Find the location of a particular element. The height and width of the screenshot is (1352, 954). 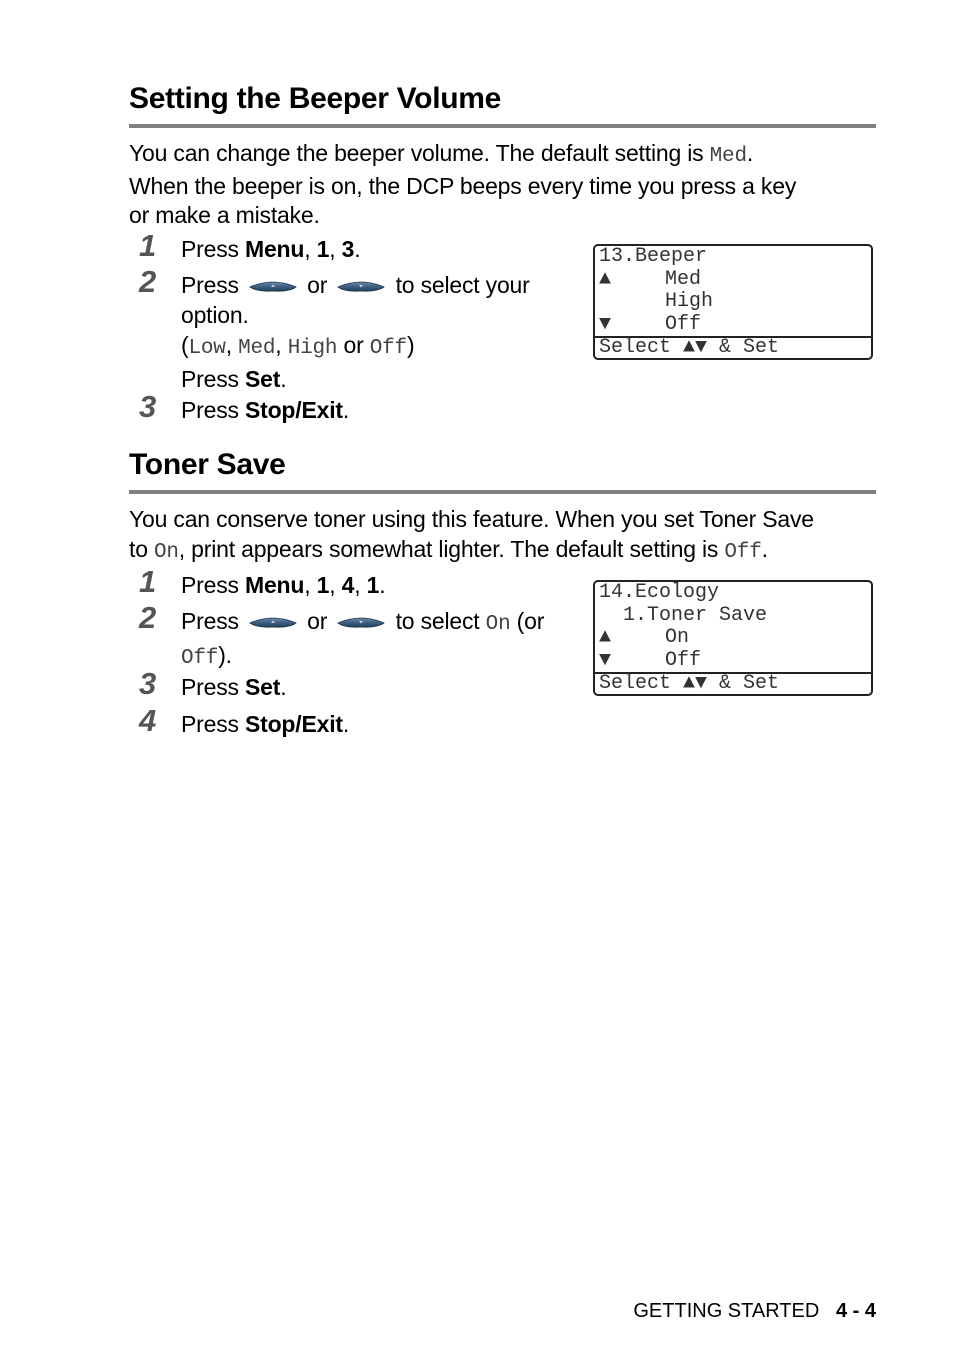

lcd-title: 13.Beeper is located at coordinates (653, 256).